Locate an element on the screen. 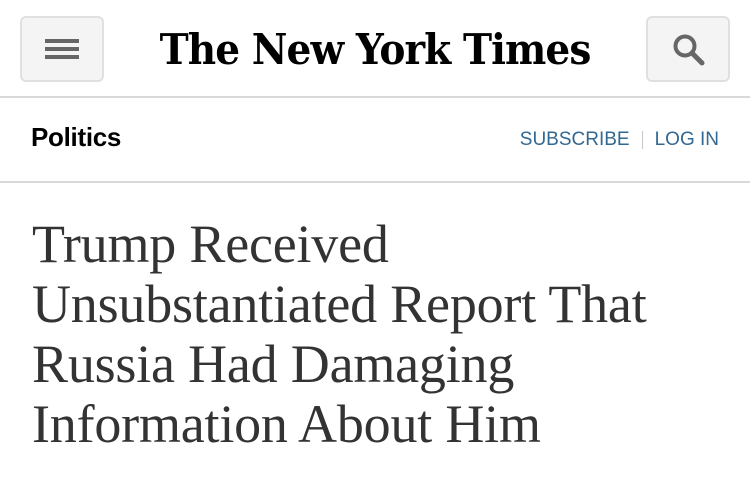 Image resolution: width=750 pixels, height=481 pixels. search-button is located at coordinates (688, 49).